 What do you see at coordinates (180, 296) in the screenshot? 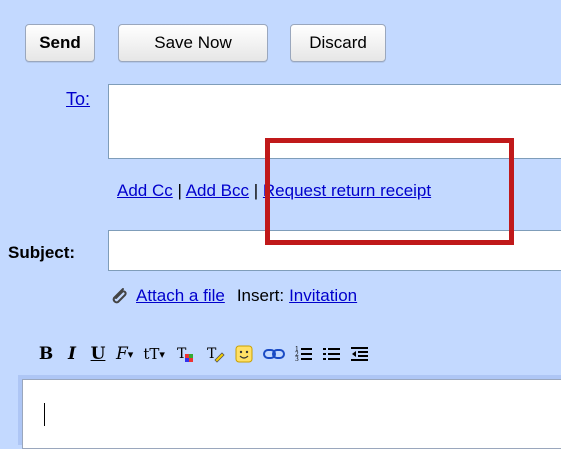
I see `attach-file-link: Attach a file` at bounding box center [180, 296].